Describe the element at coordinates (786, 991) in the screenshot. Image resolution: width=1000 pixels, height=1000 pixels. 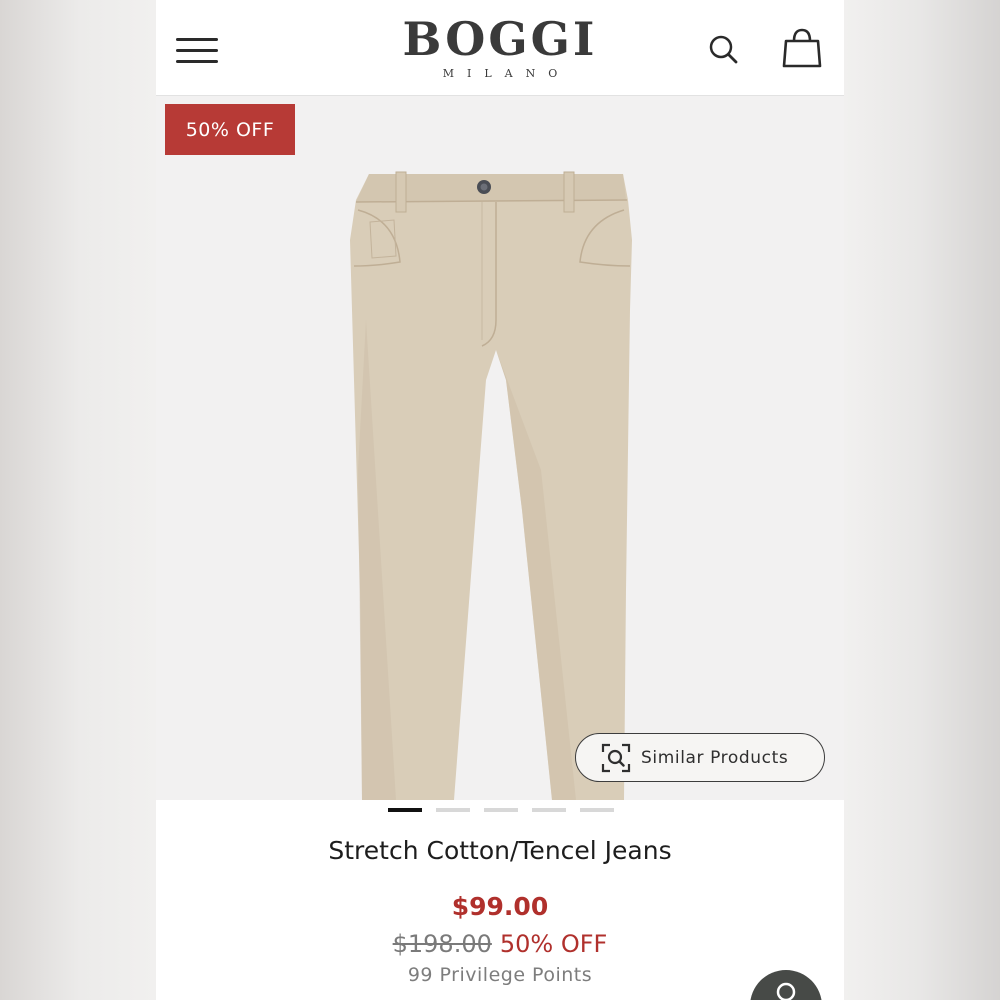
I see `chat-icon` at that location.